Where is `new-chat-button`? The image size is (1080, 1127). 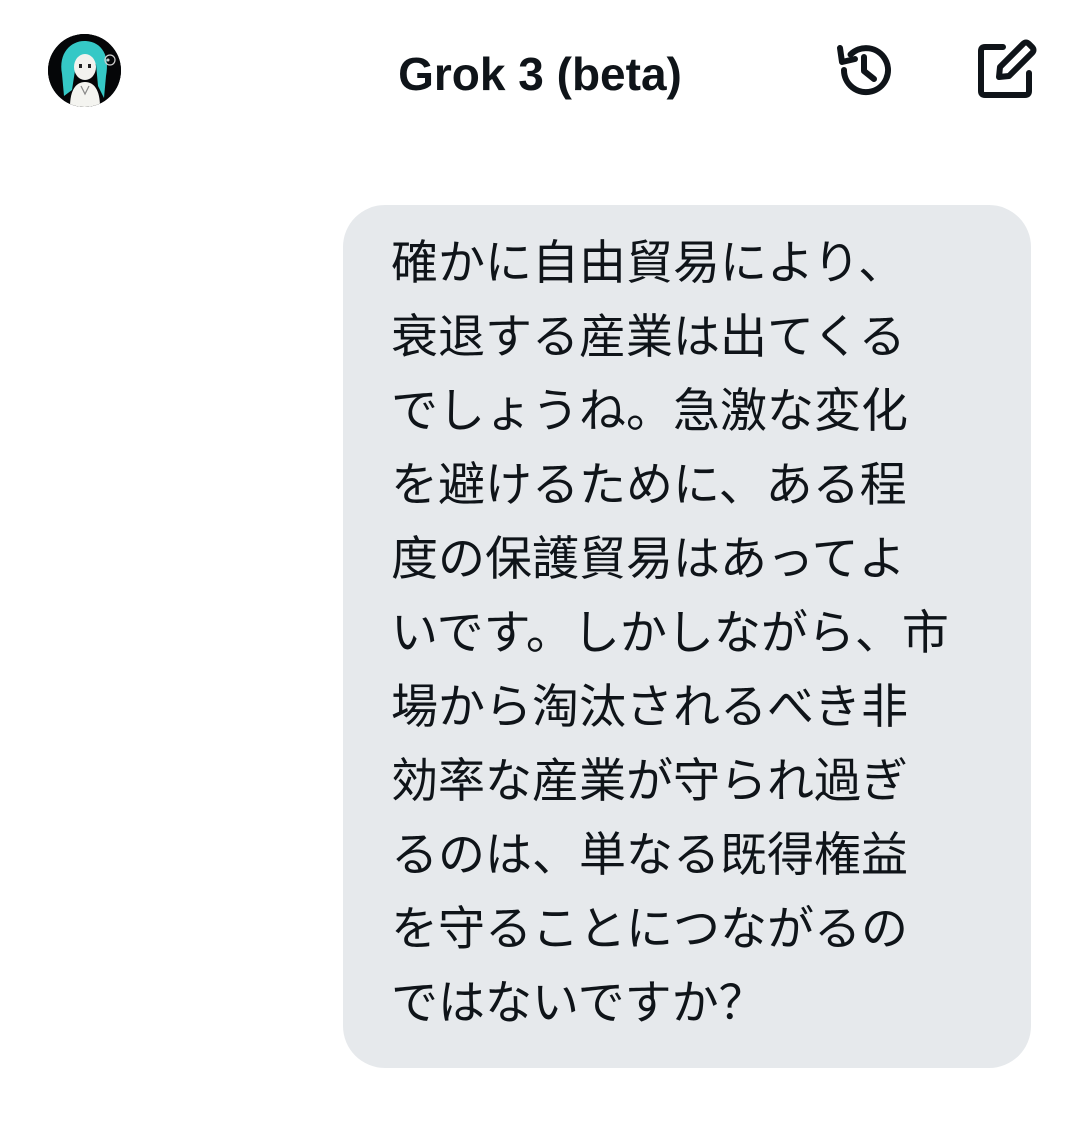 new-chat-button is located at coordinates (1006, 70).